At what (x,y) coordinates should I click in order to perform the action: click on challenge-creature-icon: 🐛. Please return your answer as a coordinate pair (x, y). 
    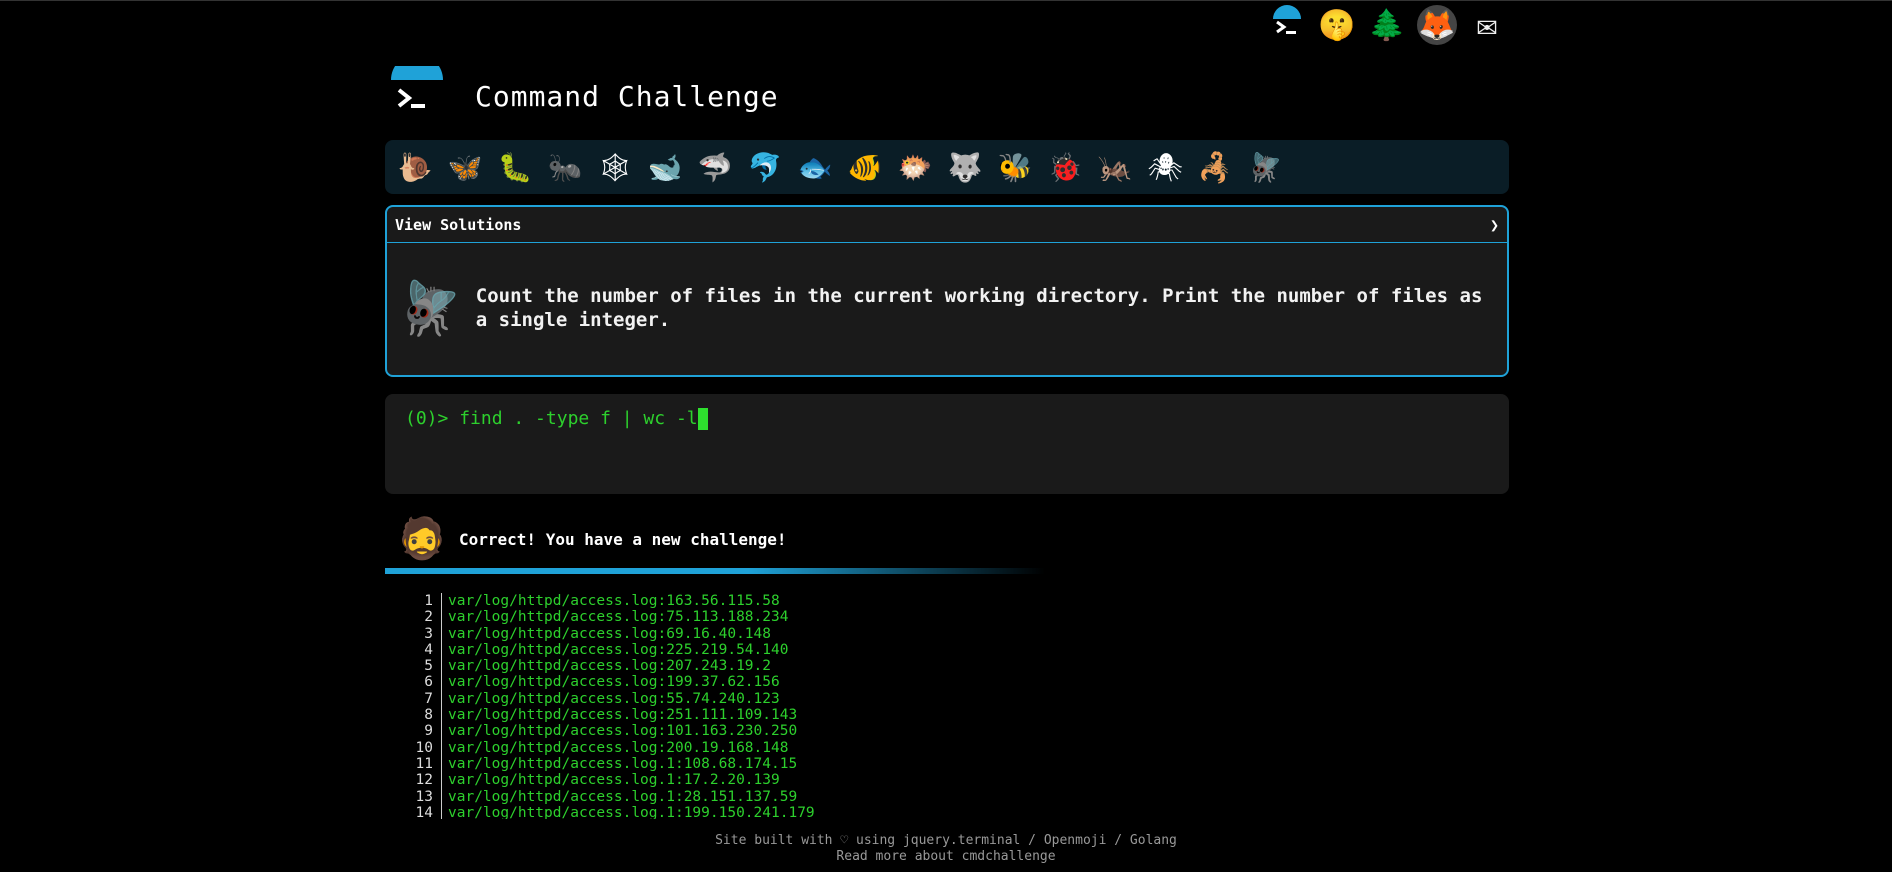
    Looking at the image, I should click on (515, 167).